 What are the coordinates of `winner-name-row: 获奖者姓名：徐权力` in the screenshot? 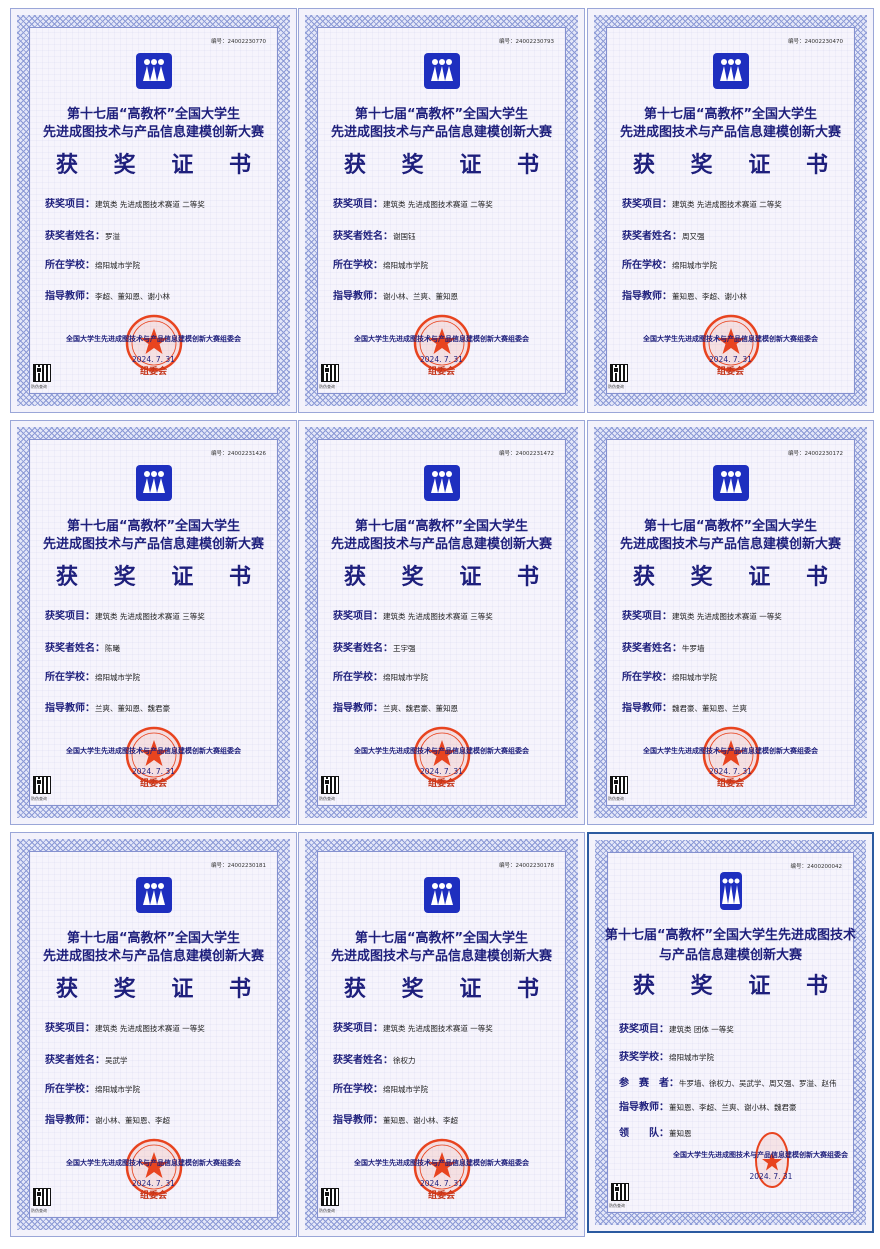 It's located at (374, 1060).